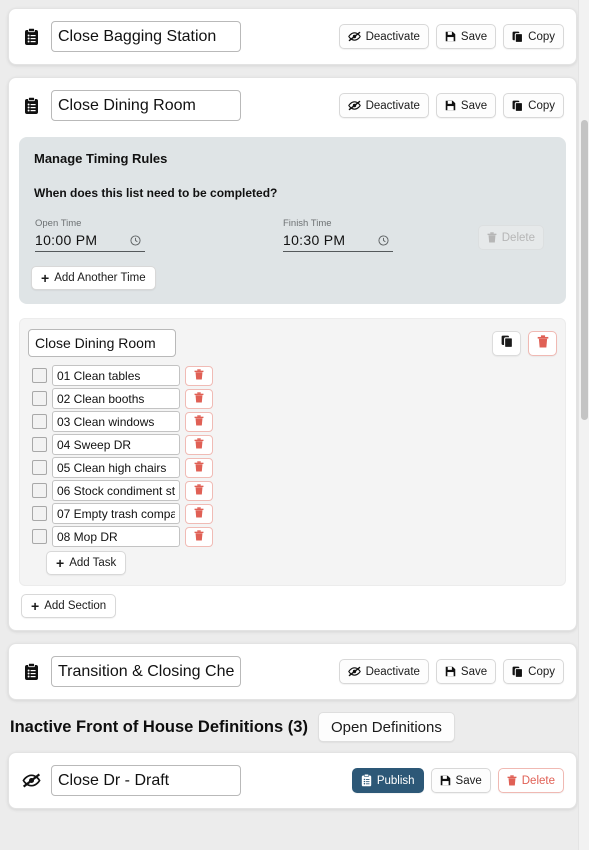 This screenshot has height=850, width=589. What do you see at coordinates (100, 278) in the screenshot?
I see `add-another-time-label: Add Another Time` at bounding box center [100, 278].